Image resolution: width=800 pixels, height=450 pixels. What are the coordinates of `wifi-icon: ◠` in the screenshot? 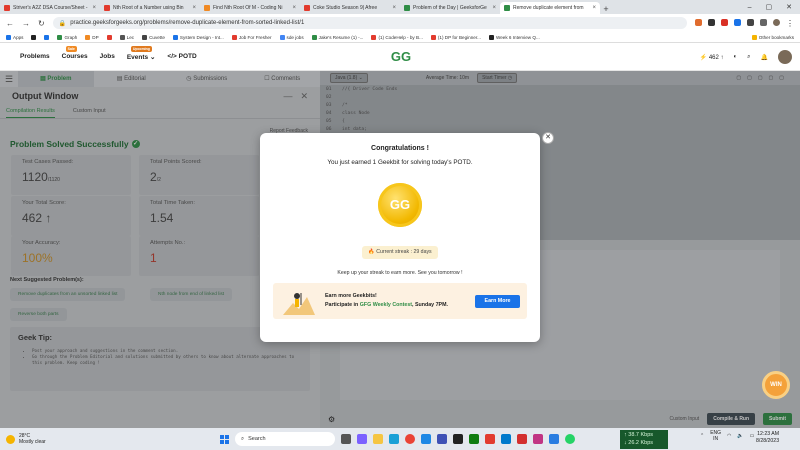 It's located at (729, 436).